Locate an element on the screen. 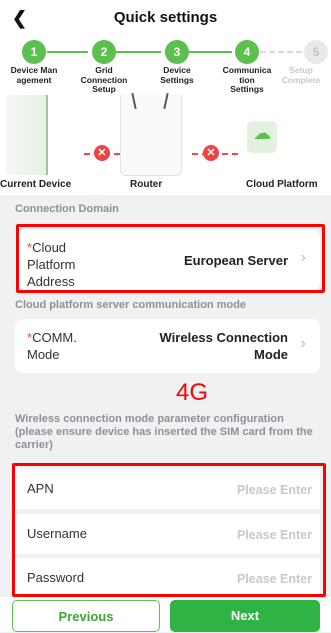 This screenshot has width=331, height=633. apn-row: APN is located at coordinates (167, 489).